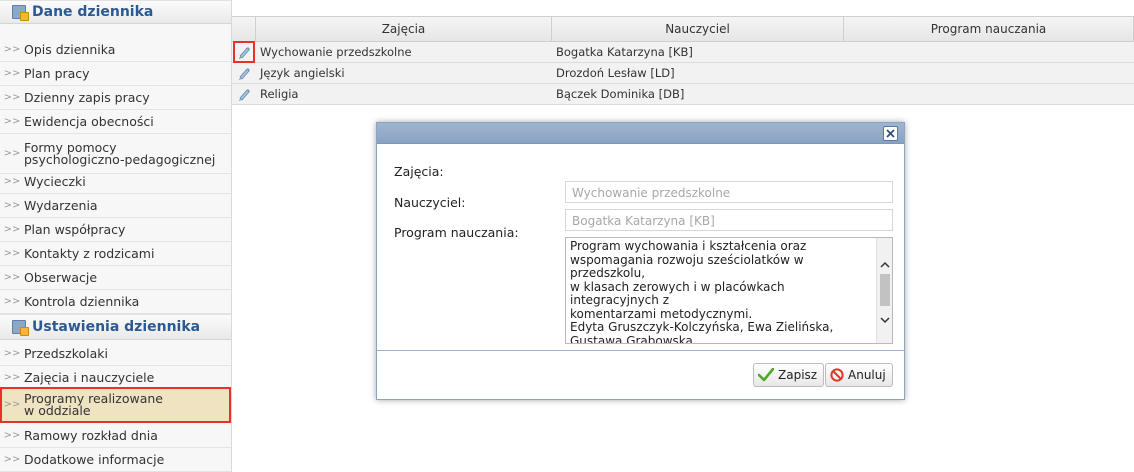  I want to click on textarea-scrollbar, so click(884, 290).